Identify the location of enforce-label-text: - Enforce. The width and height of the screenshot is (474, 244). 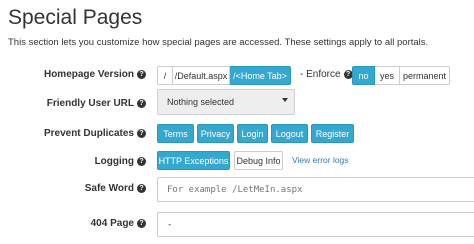
(320, 74).